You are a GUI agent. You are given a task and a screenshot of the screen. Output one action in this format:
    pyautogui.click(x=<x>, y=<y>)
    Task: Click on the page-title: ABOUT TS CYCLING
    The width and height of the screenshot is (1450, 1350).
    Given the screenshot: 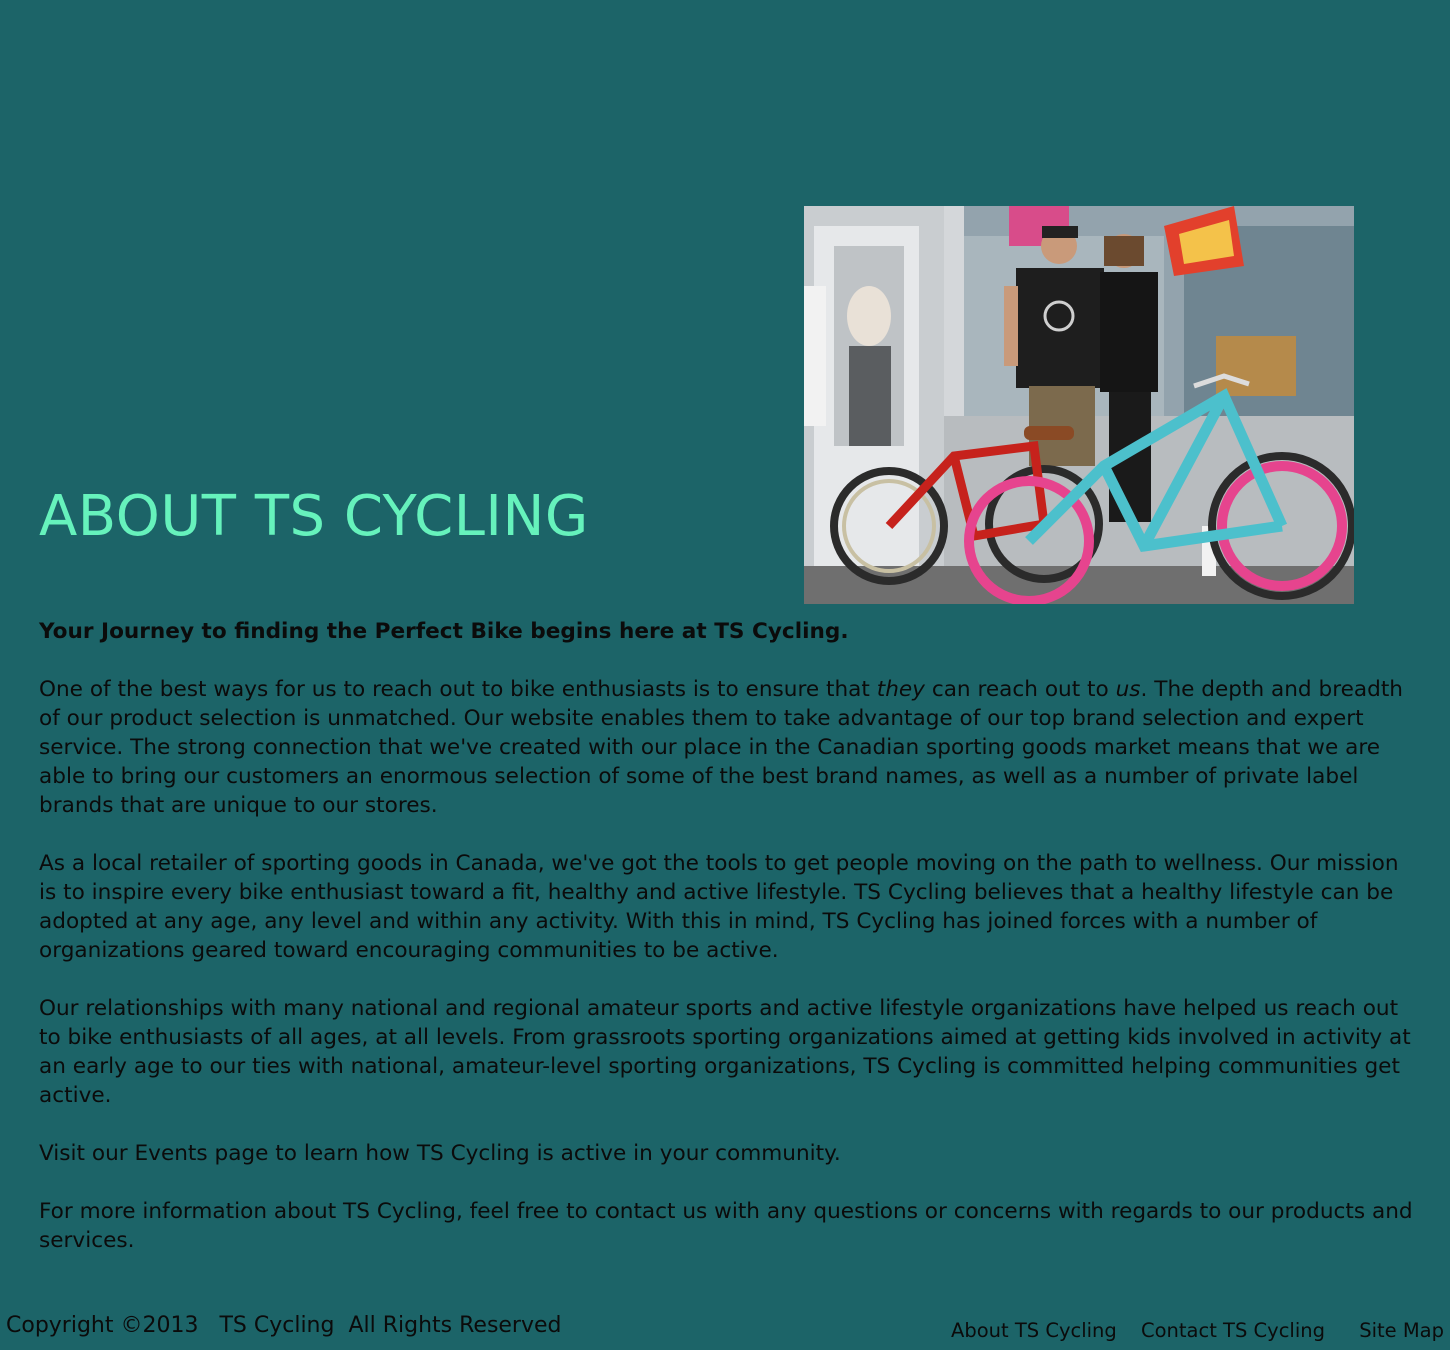 What is the action you would take?
    pyautogui.click(x=314, y=516)
    